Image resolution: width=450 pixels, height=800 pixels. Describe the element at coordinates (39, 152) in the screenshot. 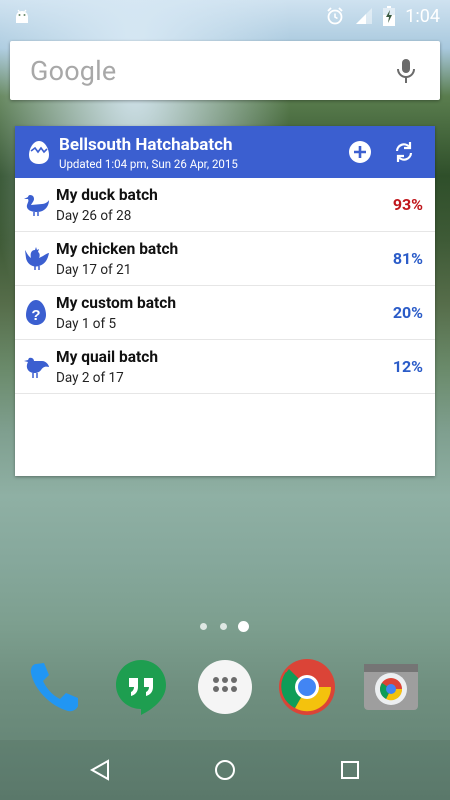

I see `egg-icon` at that location.